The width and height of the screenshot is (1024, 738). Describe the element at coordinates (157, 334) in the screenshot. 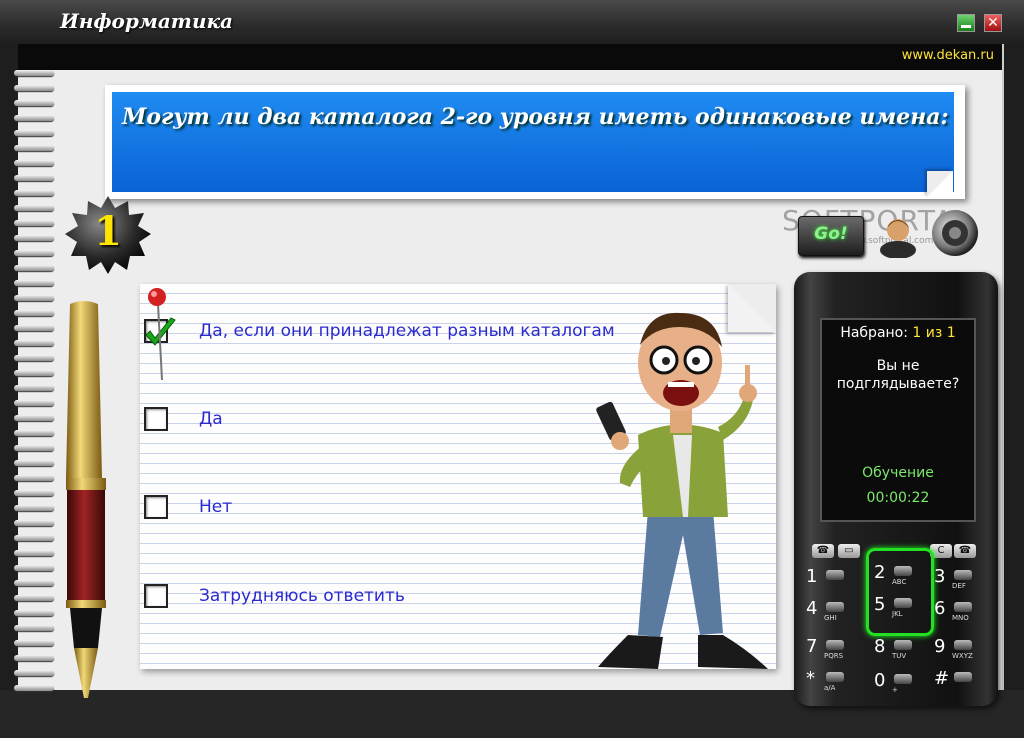

I see `pushpin-icon` at that location.